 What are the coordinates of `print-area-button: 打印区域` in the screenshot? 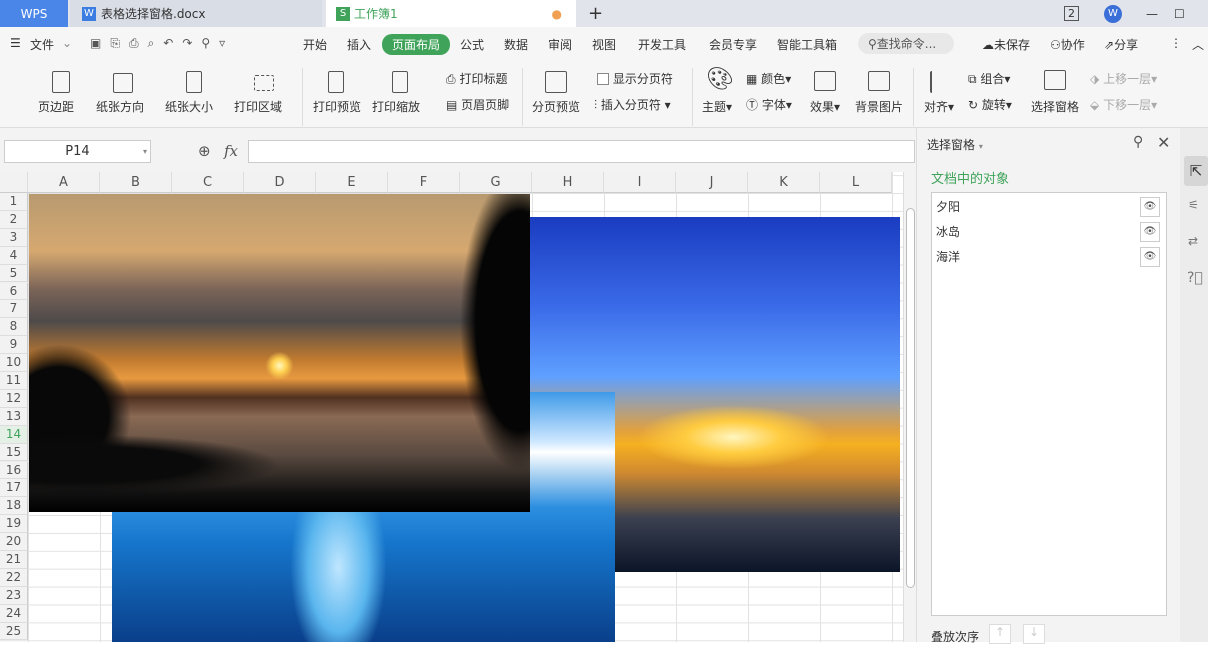 It's located at (258, 106).